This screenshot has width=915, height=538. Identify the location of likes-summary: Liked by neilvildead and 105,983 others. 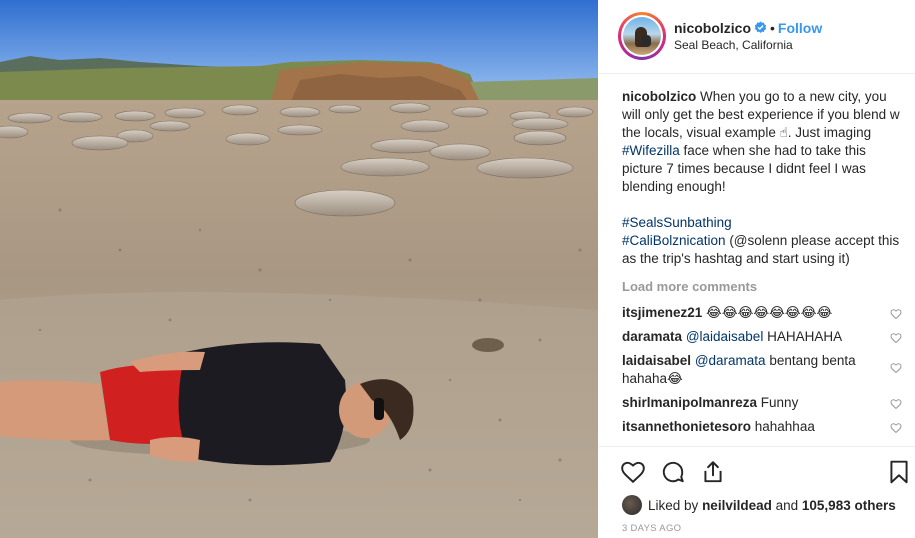
(759, 505).